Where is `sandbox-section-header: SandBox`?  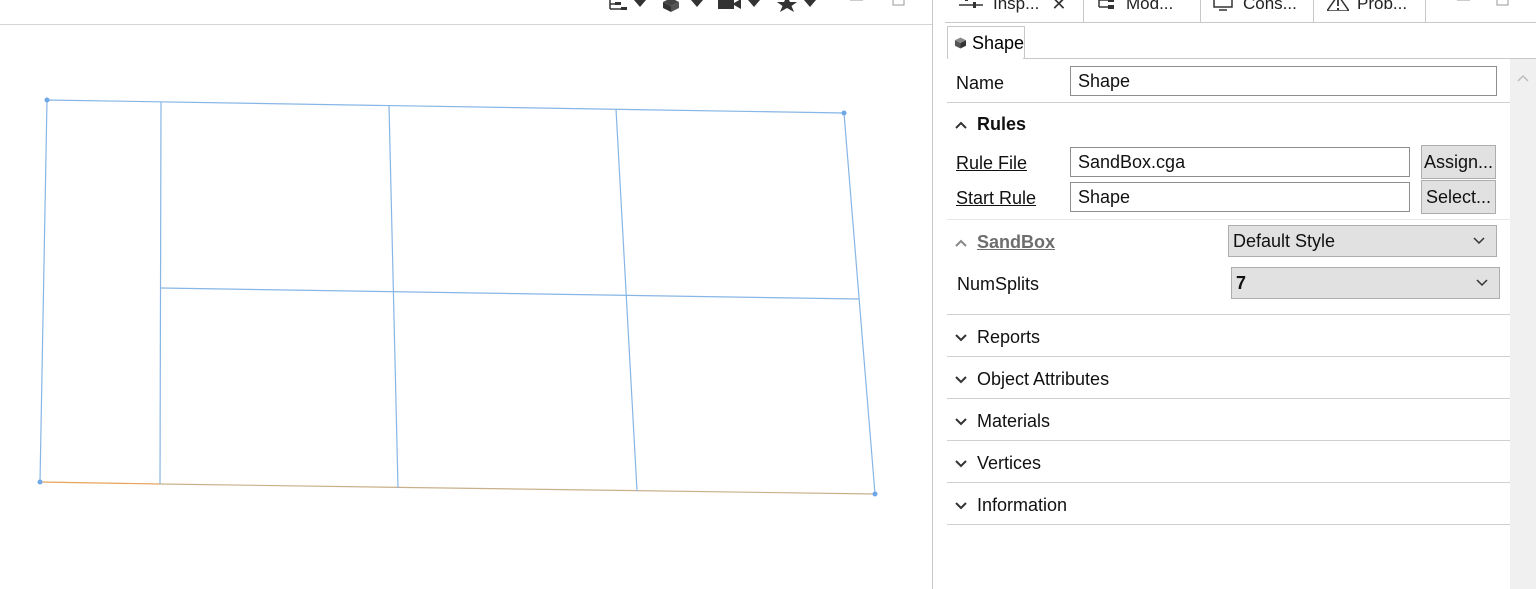
sandbox-section-header: SandBox is located at coordinates (1001, 242).